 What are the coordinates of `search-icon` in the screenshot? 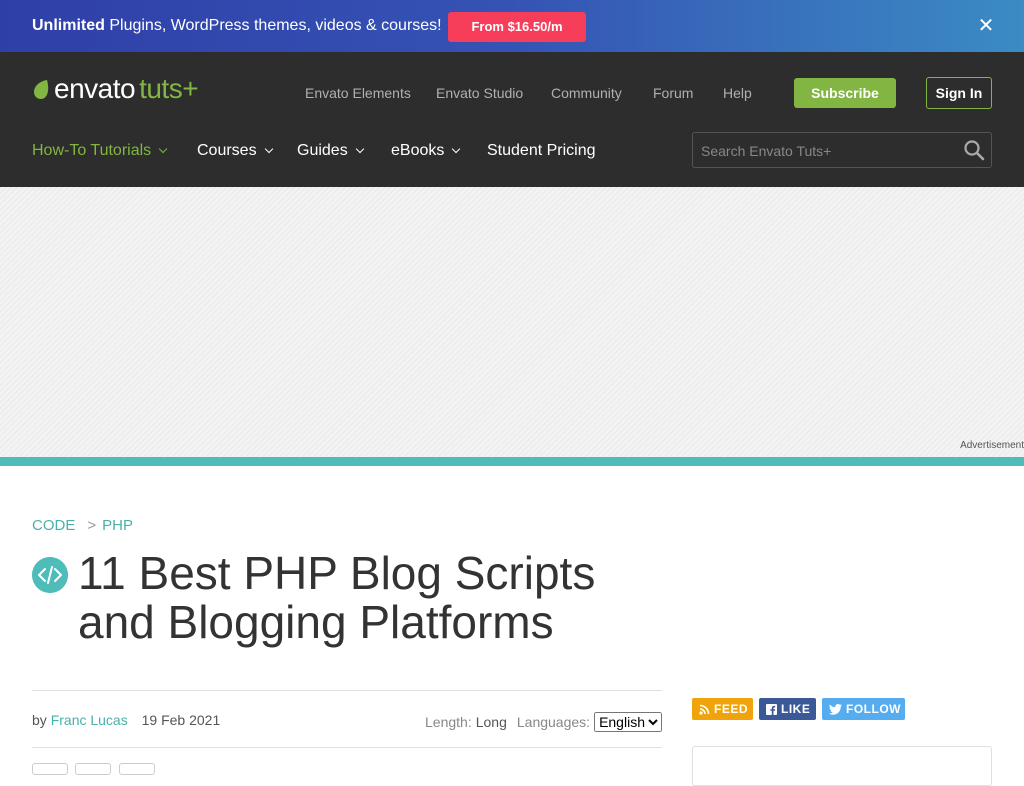 It's located at (974, 150).